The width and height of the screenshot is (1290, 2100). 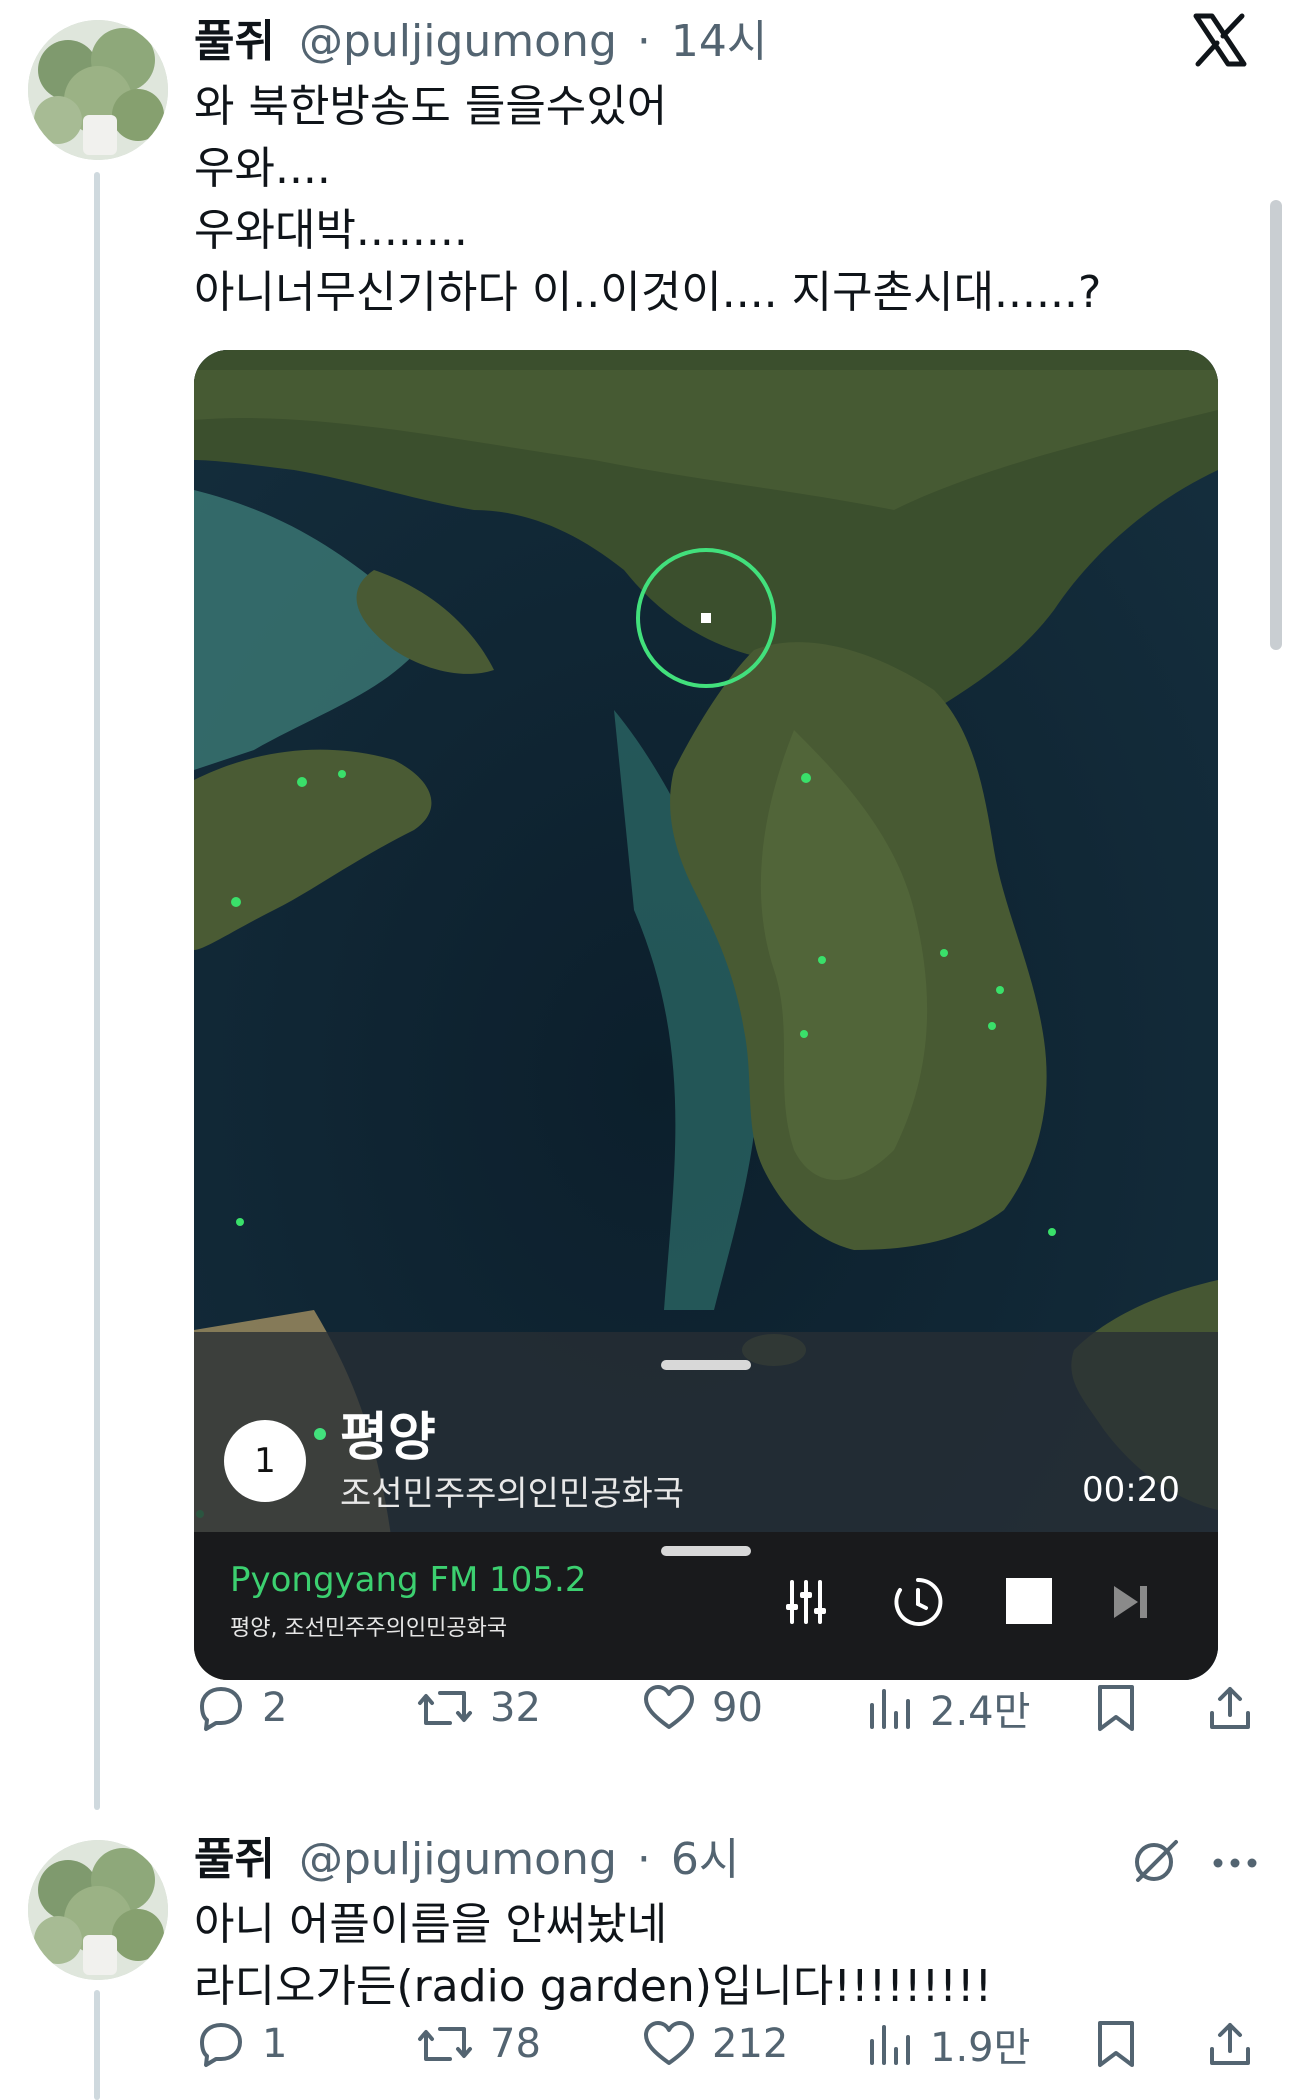 I want to click on live-dot, so click(x=320, y=1434).